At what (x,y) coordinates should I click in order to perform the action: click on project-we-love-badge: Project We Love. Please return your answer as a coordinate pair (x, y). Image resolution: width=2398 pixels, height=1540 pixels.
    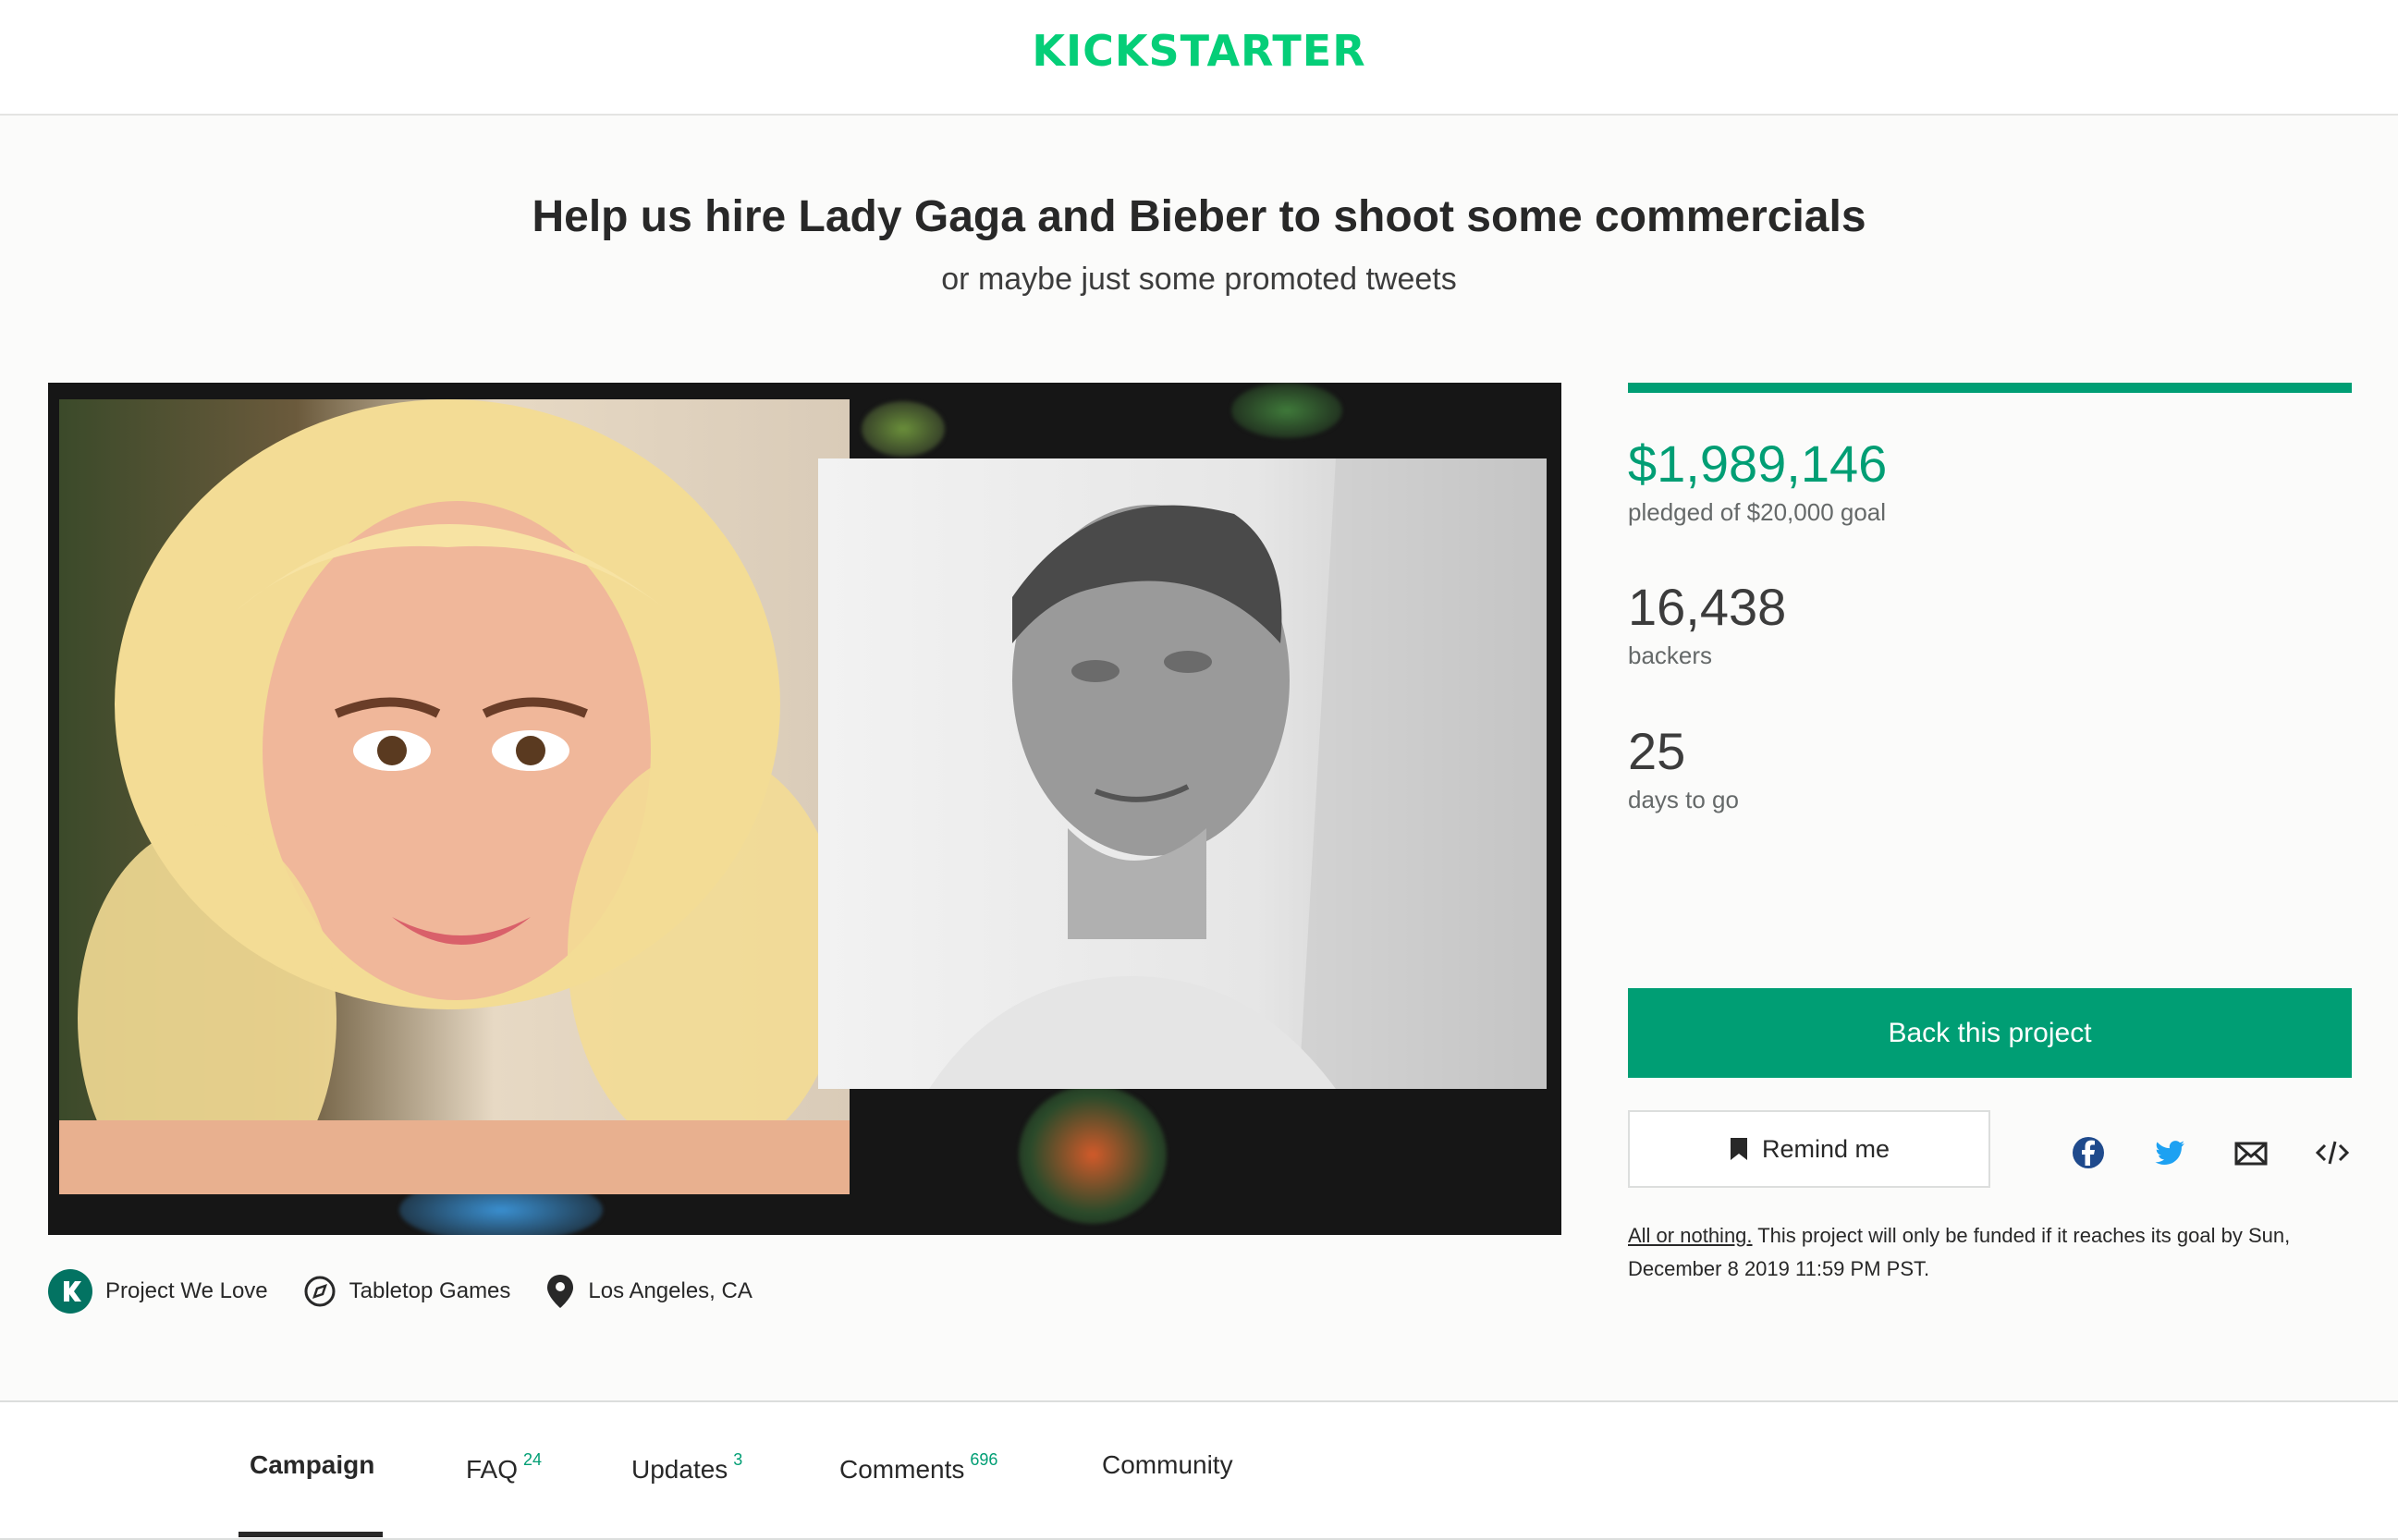
    Looking at the image, I should click on (158, 1292).